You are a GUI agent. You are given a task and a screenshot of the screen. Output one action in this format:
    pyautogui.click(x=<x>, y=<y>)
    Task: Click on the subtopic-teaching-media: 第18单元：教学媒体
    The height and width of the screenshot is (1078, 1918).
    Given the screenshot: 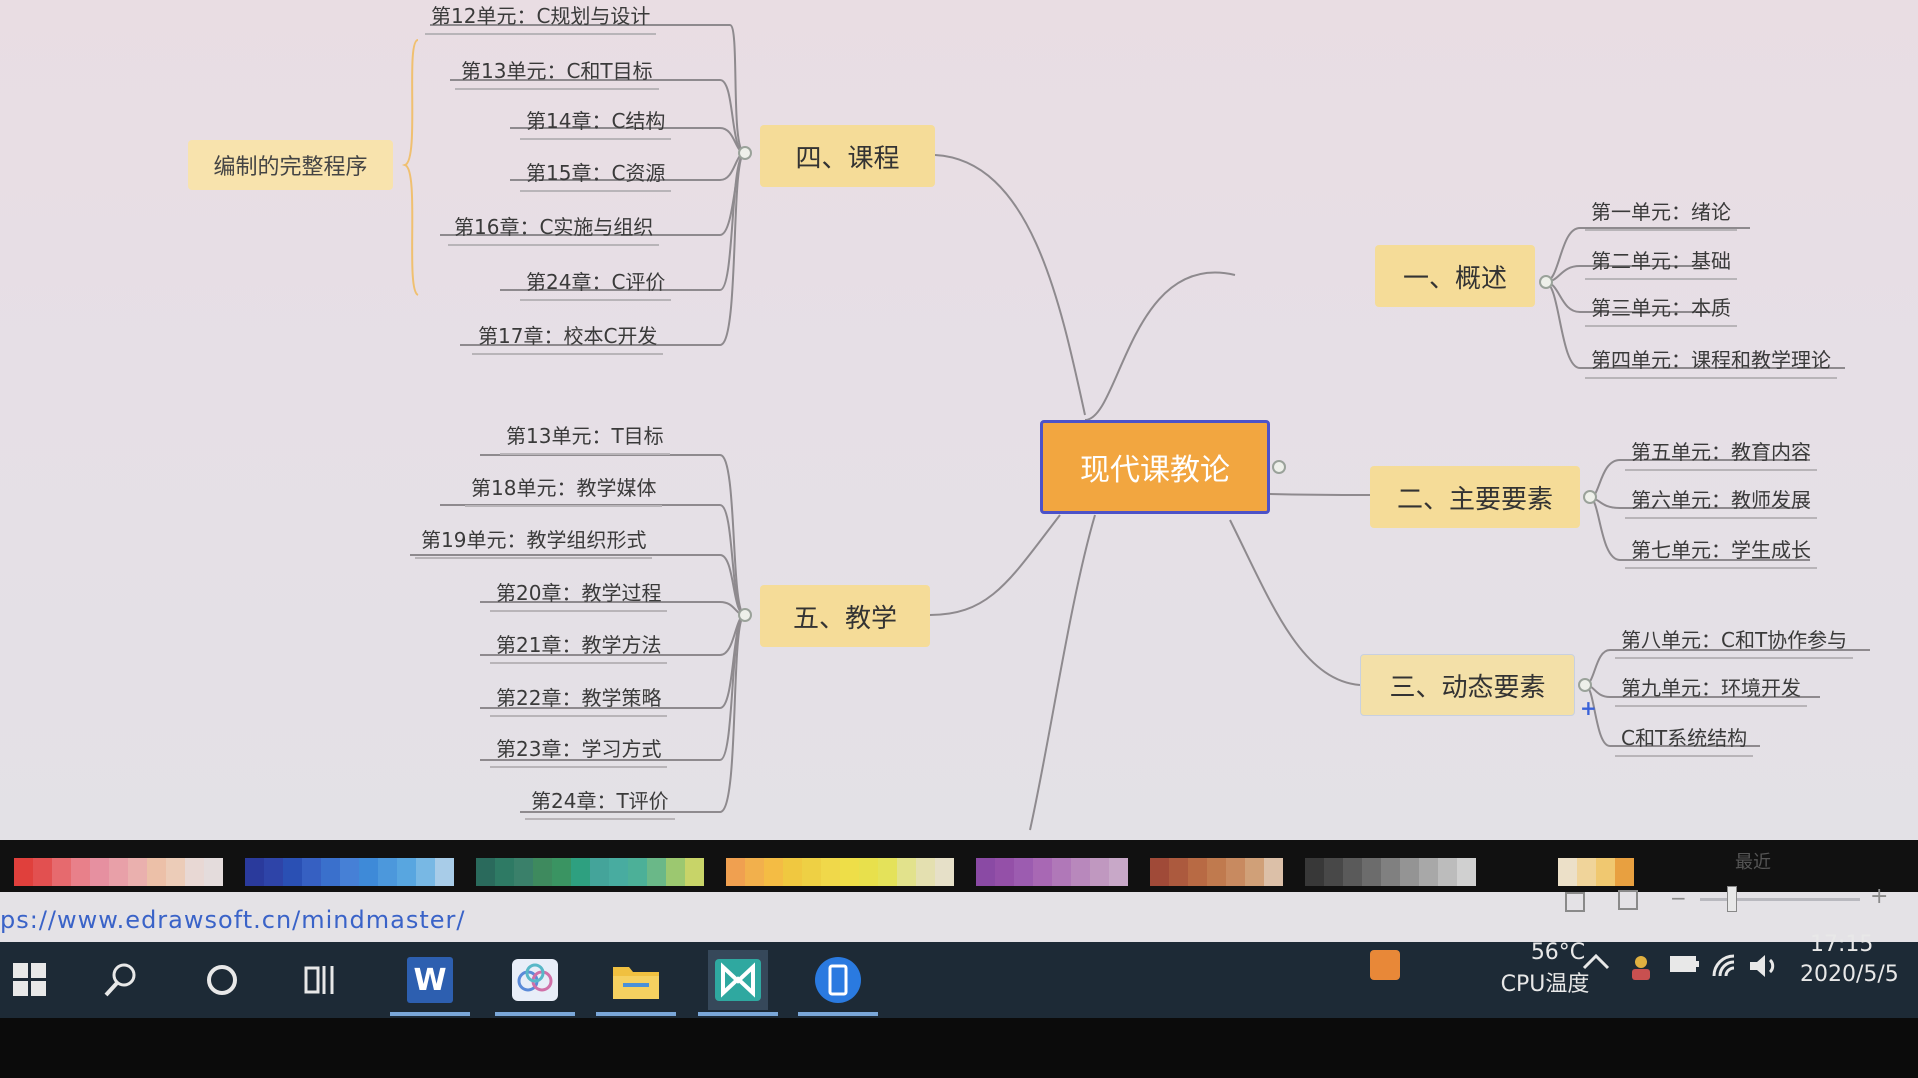 What is the action you would take?
    pyautogui.click(x=564, y=489)
    